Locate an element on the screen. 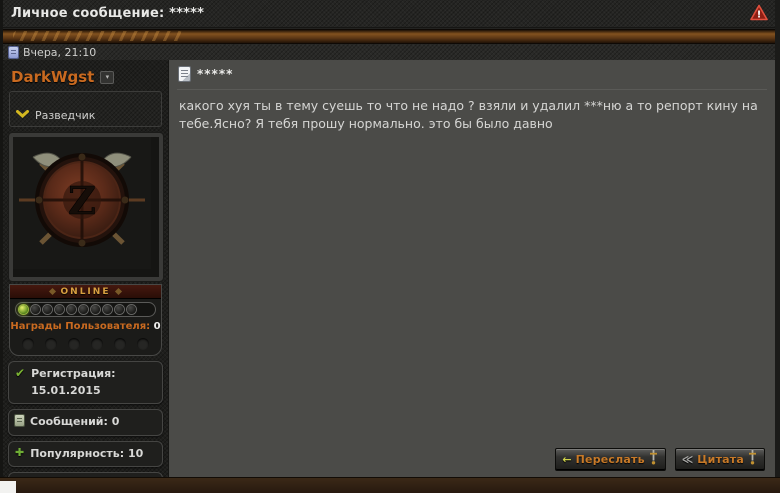  stat-messages: Сообщений: 0 is located at coordinates (85, 422).